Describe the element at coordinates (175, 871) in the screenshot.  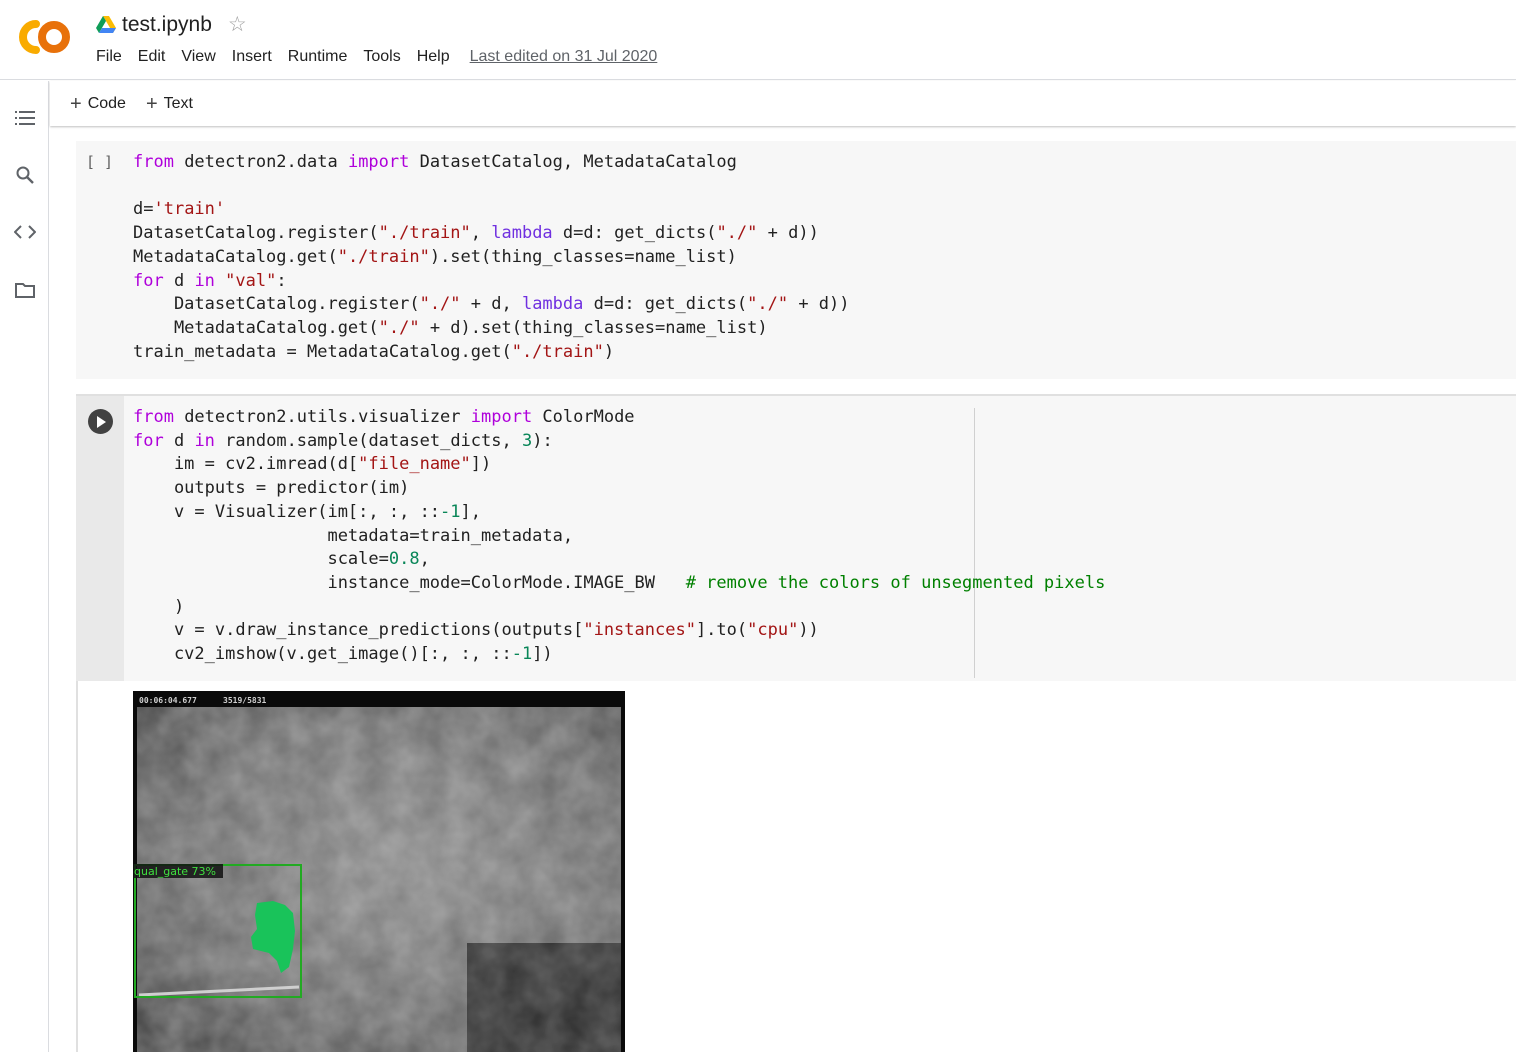
I see `detection-label: qual_gate 73%` at that location.